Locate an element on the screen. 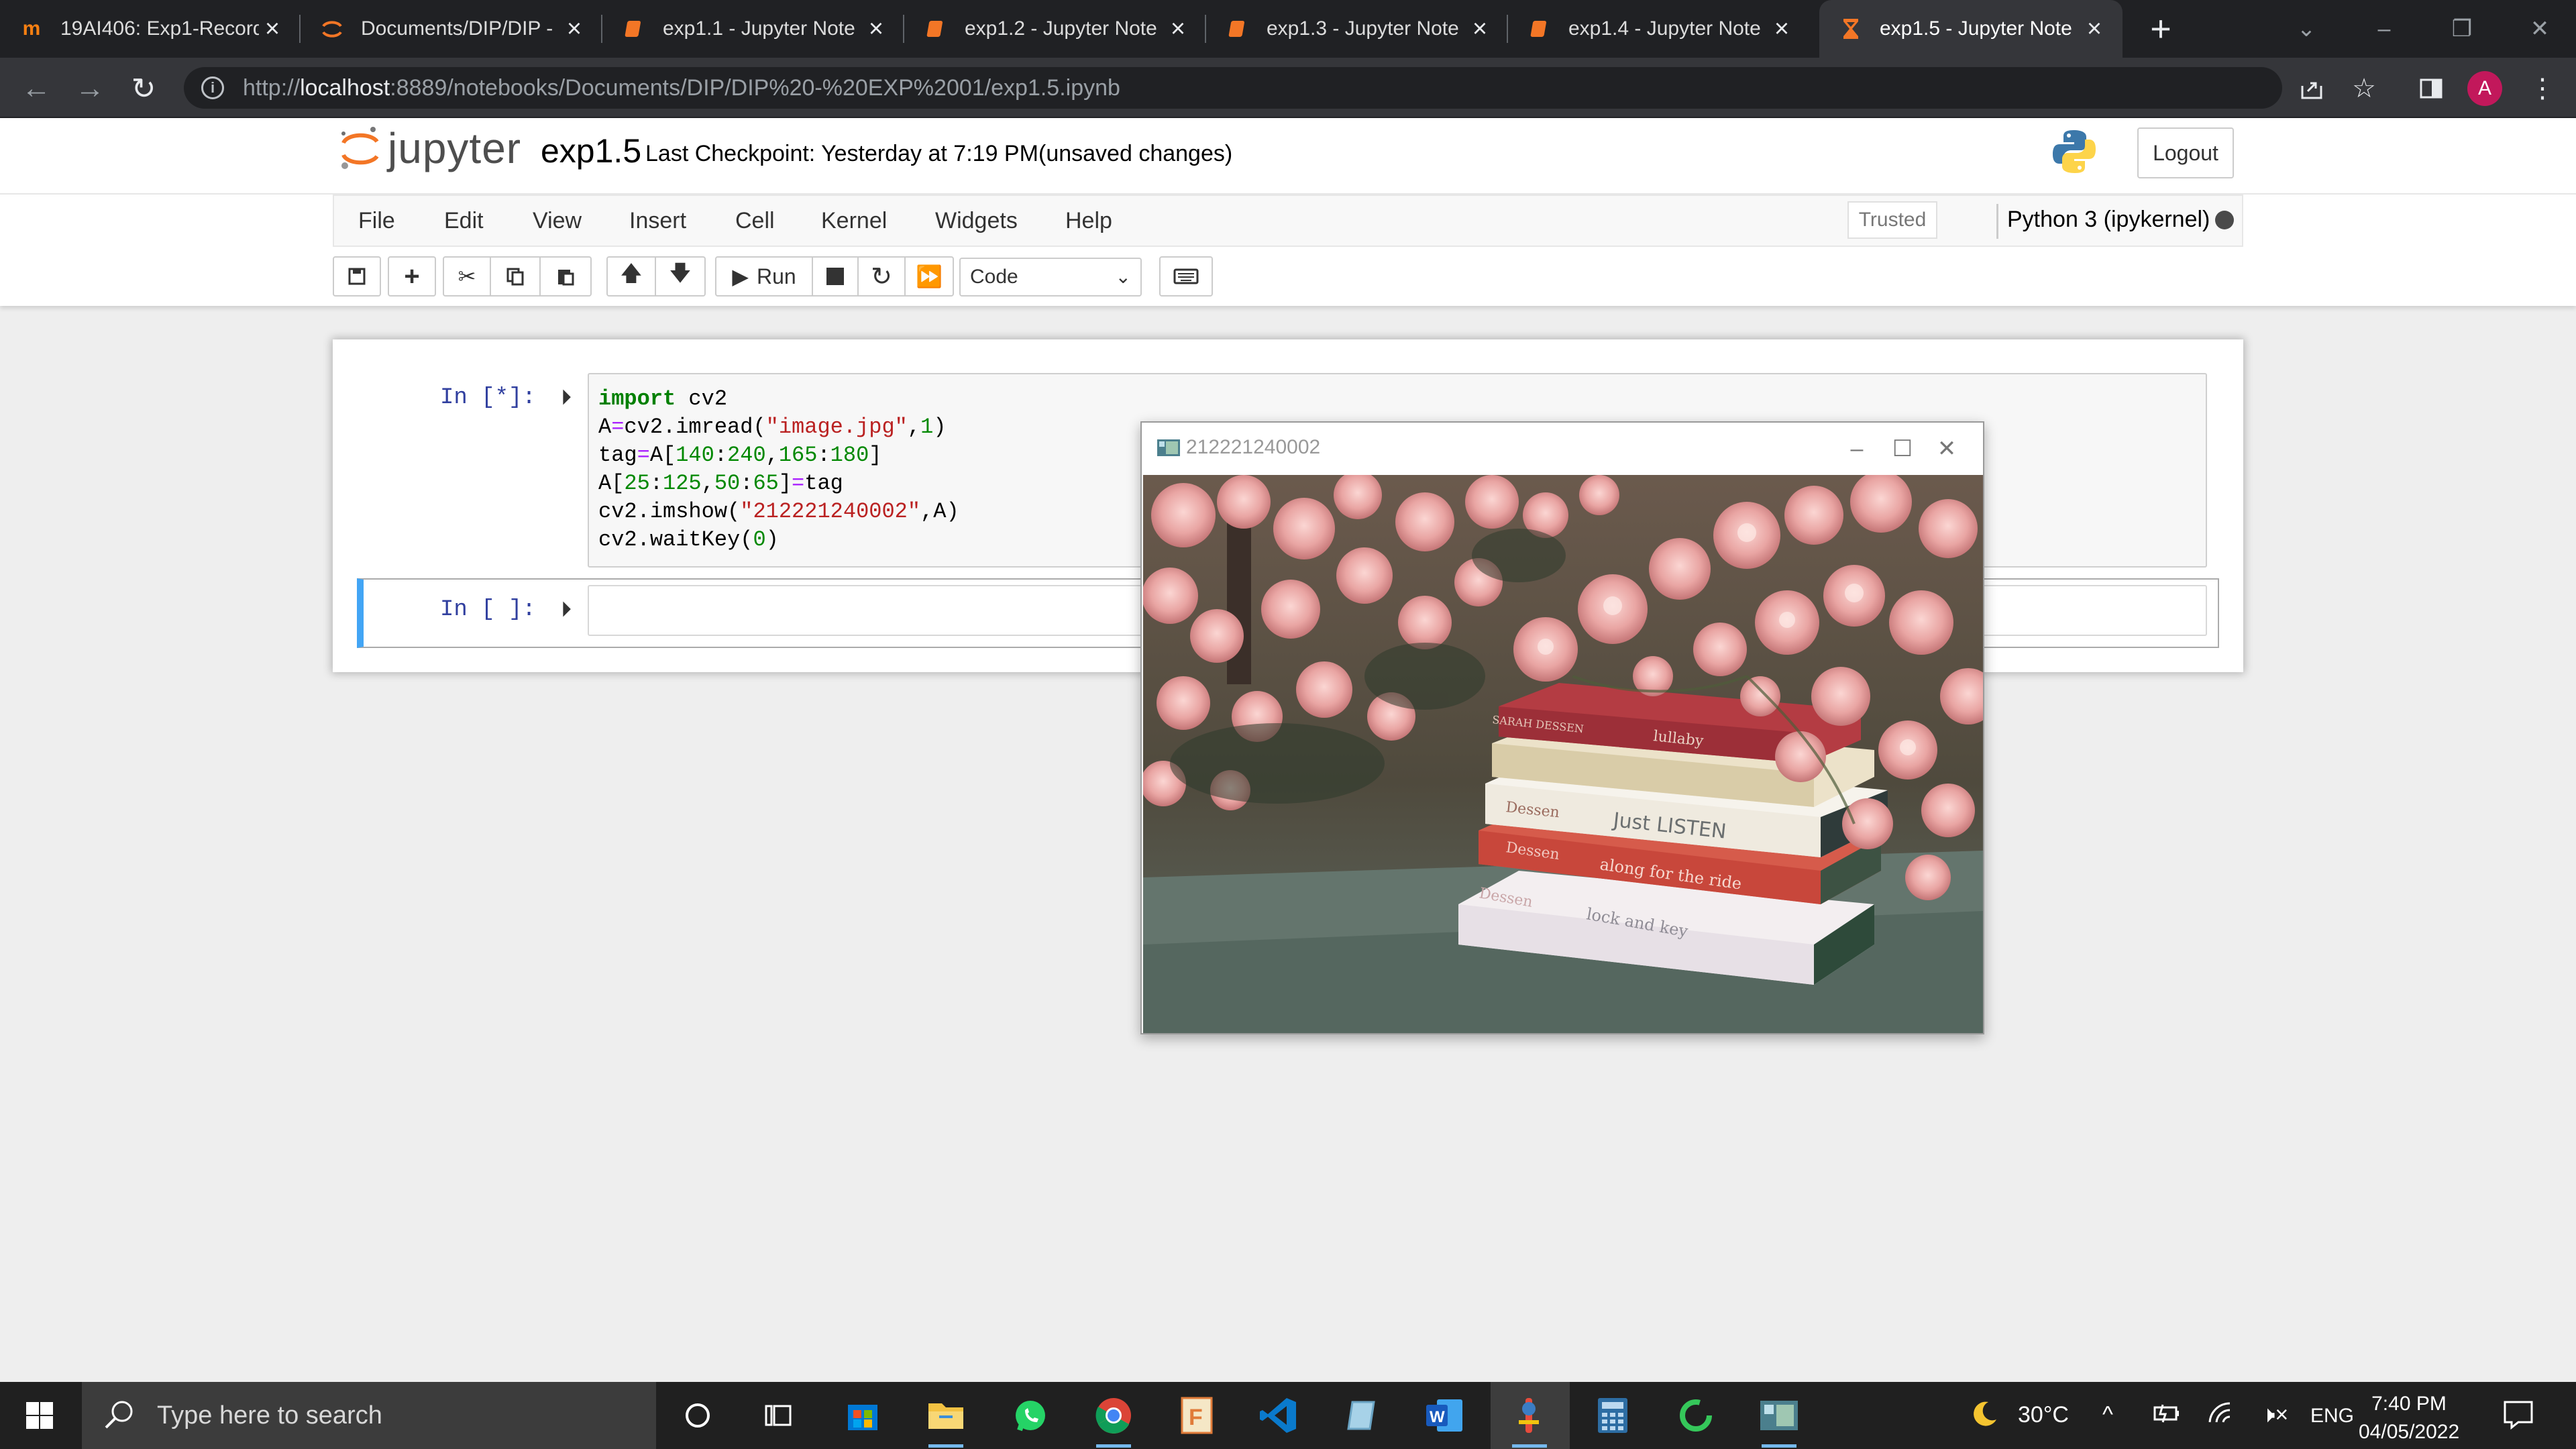  menu-file: File is located at coordinates (376, 221).